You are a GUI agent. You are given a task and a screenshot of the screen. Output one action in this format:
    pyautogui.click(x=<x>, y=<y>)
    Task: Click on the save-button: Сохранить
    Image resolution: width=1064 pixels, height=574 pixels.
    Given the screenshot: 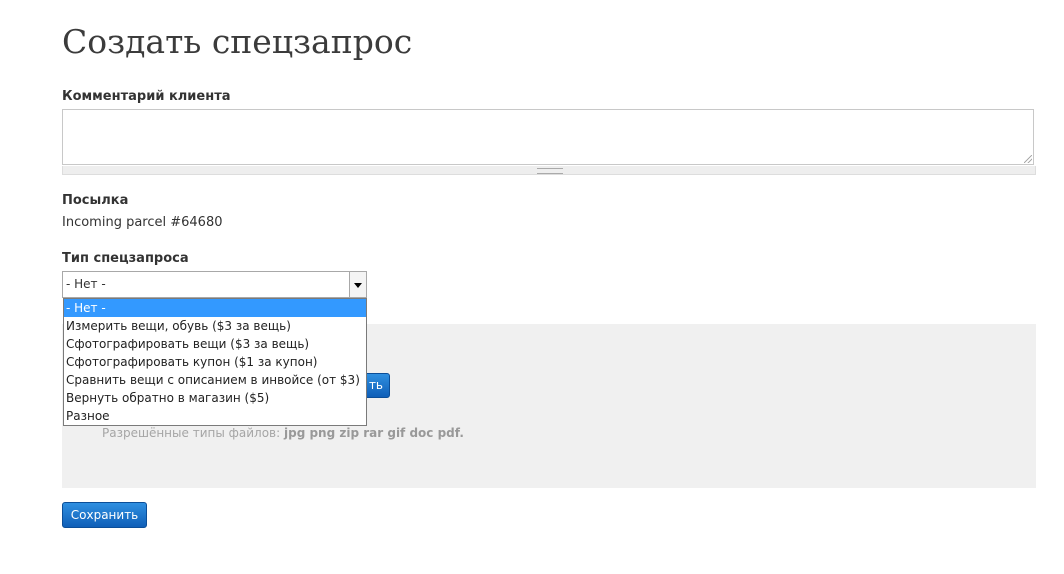 What is the action you would take?
    pyautogui.click(x=104, y=515)
    